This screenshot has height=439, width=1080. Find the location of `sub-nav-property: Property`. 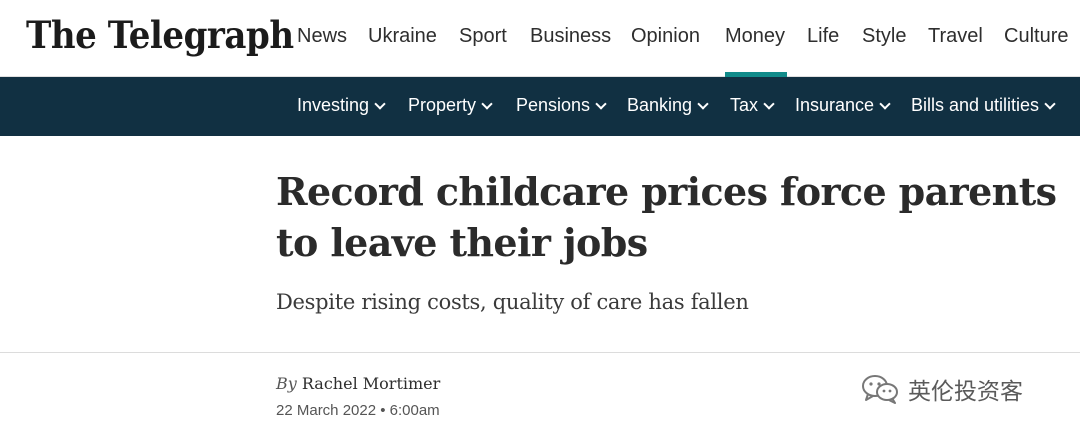

sub-nav-property: Property is located at coordinates (450, 105).